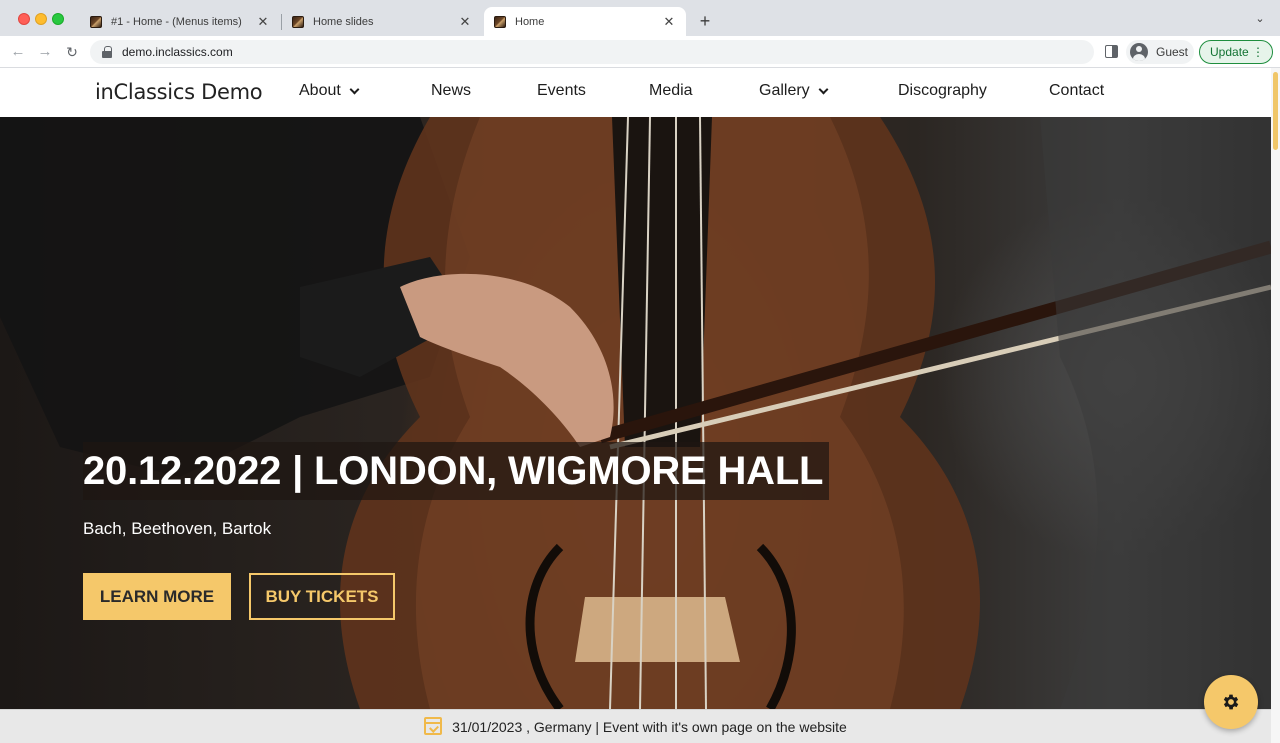  I want to click on back-arrow-icon: ←, so click(18, 52).